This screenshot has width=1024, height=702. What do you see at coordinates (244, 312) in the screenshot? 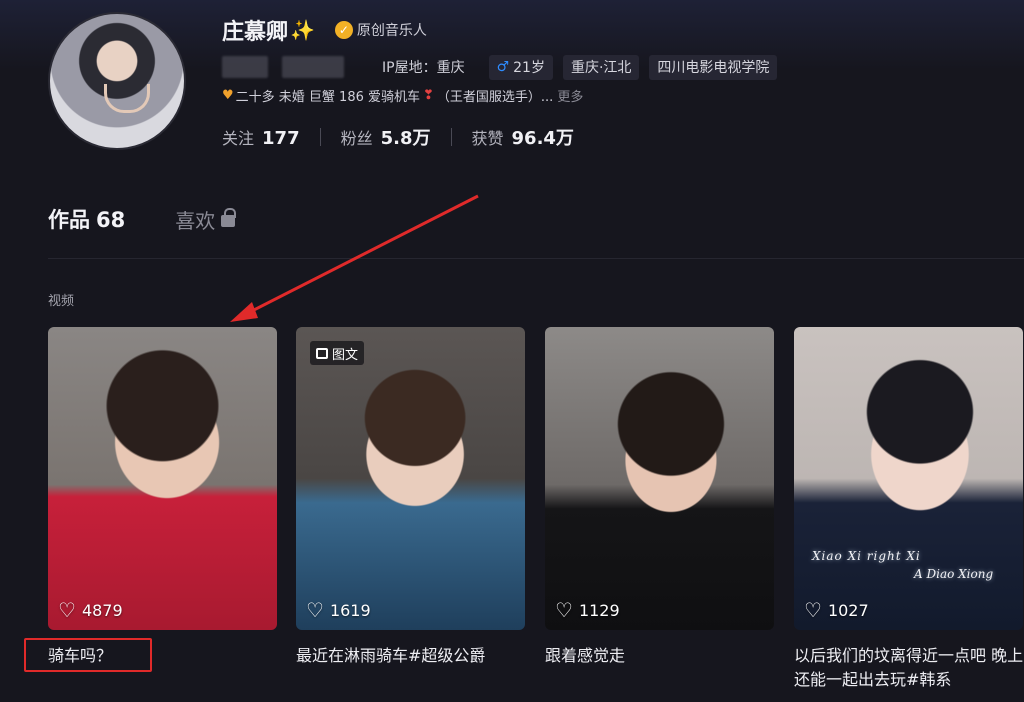
I see `annotation-arrow-head` at bounding box center [244, 312].